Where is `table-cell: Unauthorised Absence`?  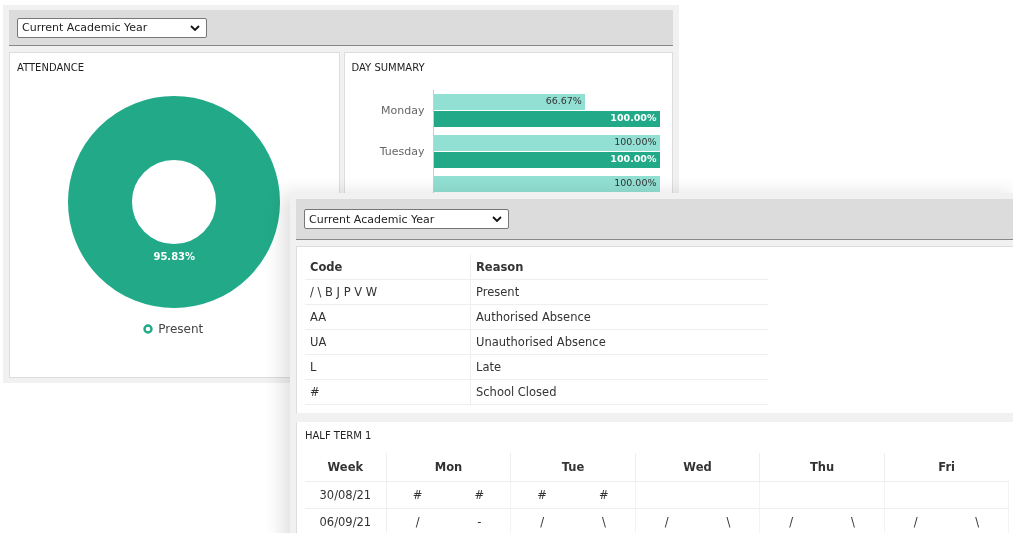
table-cell: Unauthorised Absence is located at coordinates (619, 342).